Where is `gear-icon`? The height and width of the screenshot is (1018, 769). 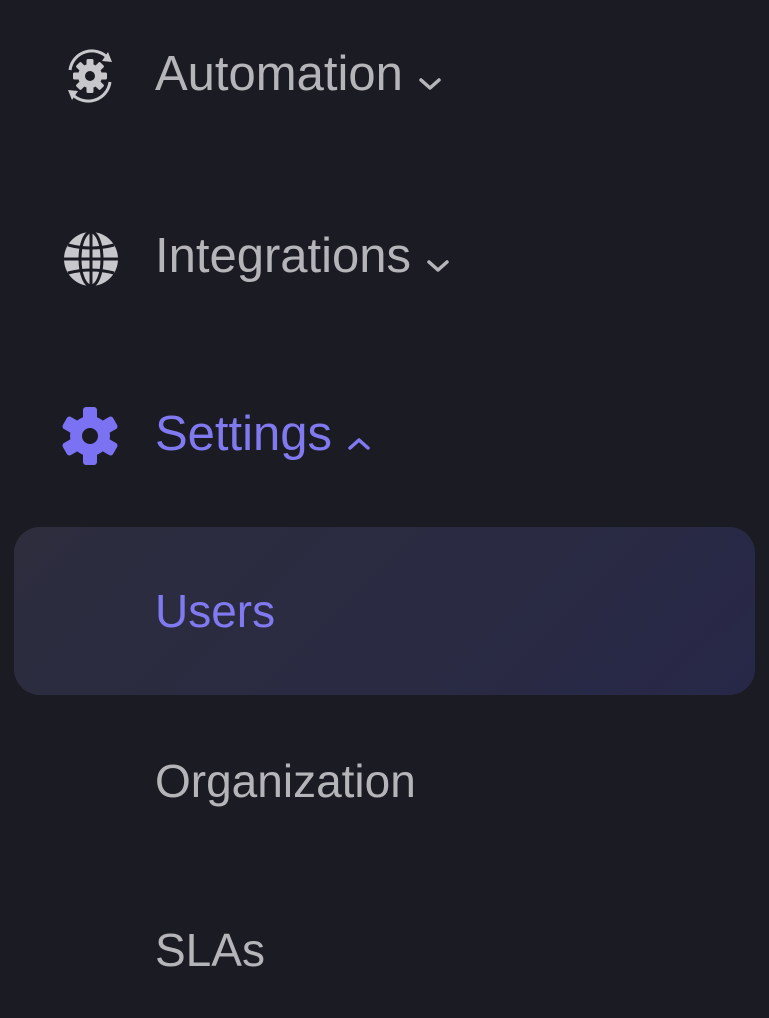
gear-icon is located at coordinates (90, 436).